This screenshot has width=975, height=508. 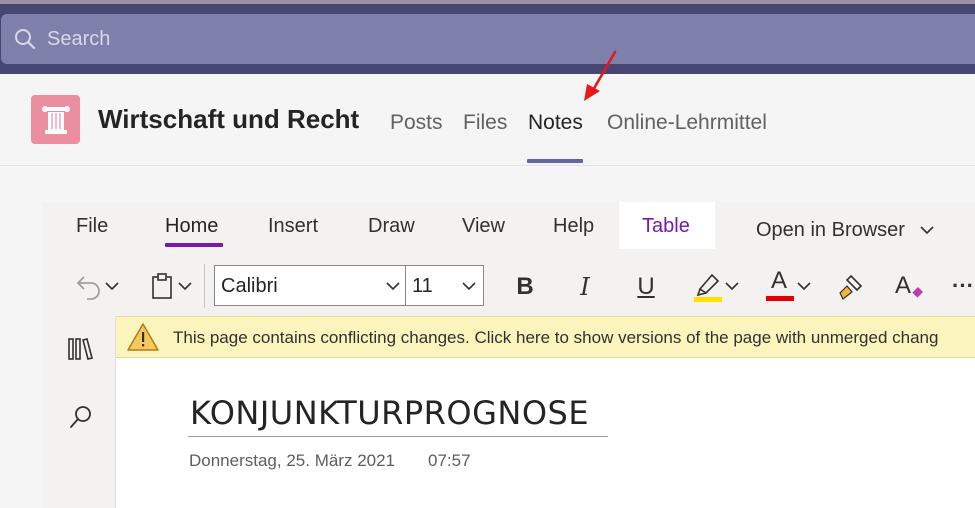 I want to click on team-avatar, so click(x=55, y=119).